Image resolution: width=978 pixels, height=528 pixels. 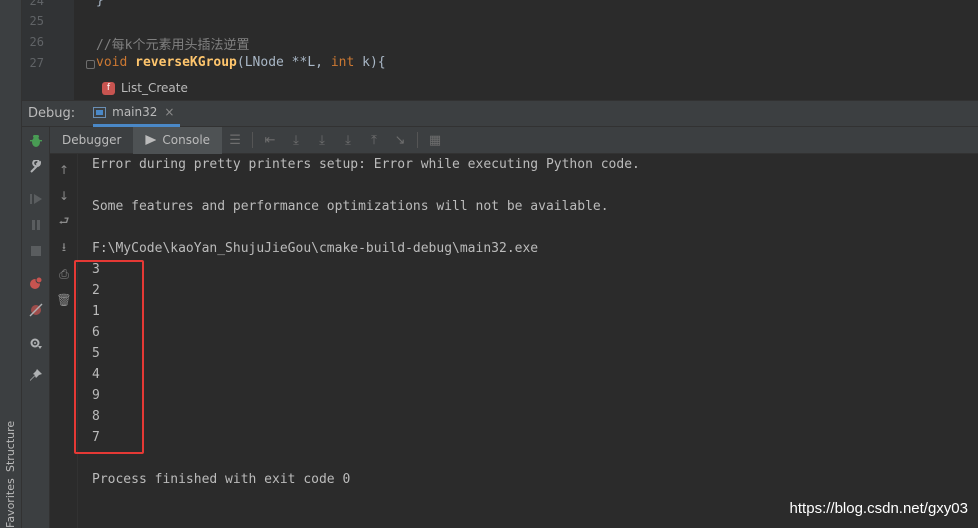 What do you see at coordinates (500, 113) in the screenshot?
I see `debug-tool-window-header: Debug: main32 ×` at bounding box center [500, 113].